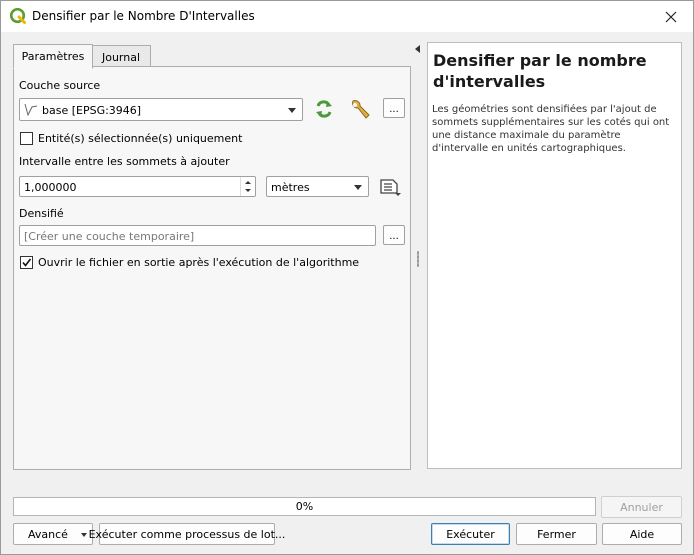  I want to click on progress-text: 0%, so click(304, 506).